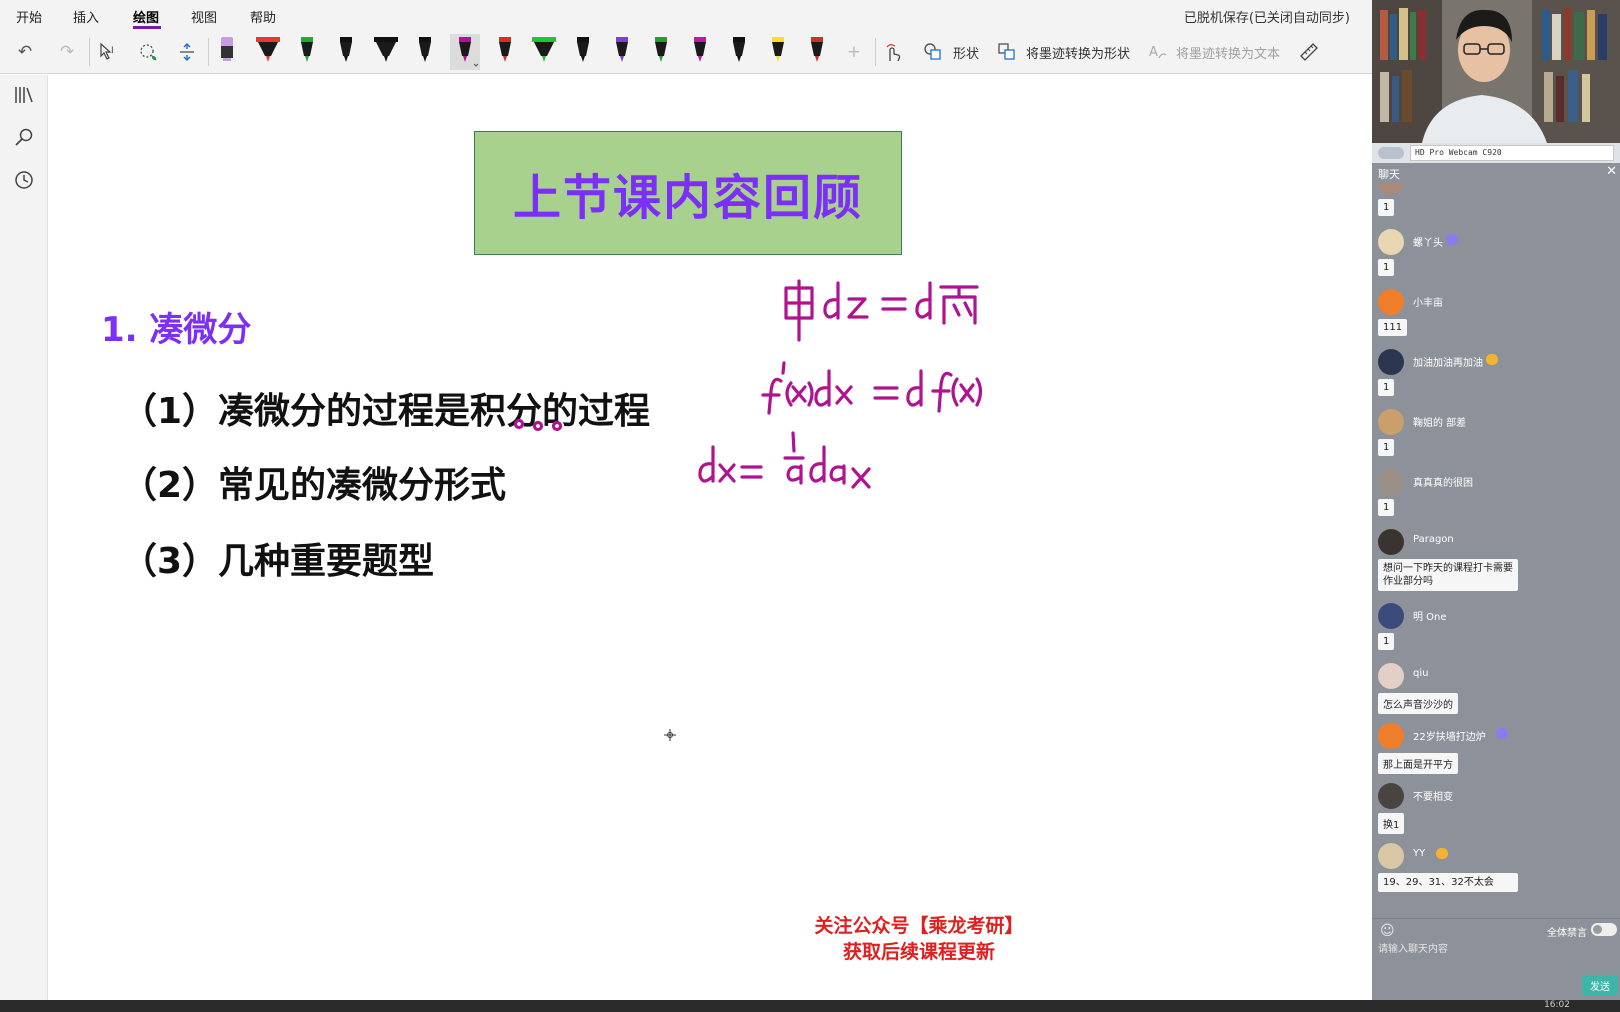 This screenshot has width=1620, height=1012. What do you see at coordinates (817, 52) in the screenshot?
I see `pen-red-2-tool` at bounding box center [817, 52].